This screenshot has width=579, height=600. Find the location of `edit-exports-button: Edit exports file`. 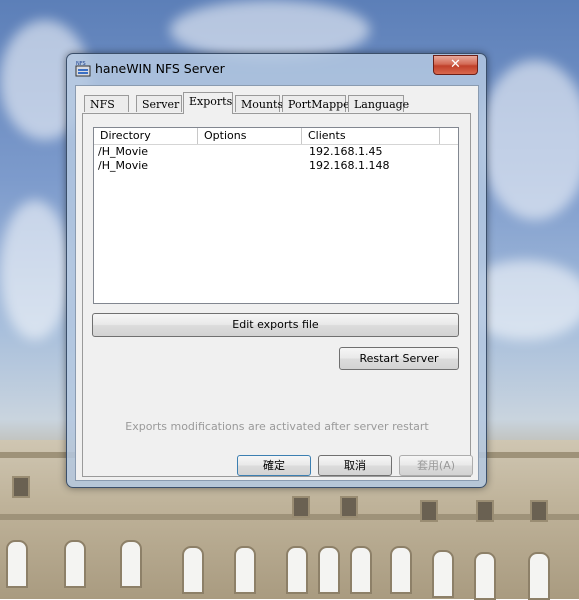

edit-exports-button: Edit exports file is located at coordinates (275, 325).